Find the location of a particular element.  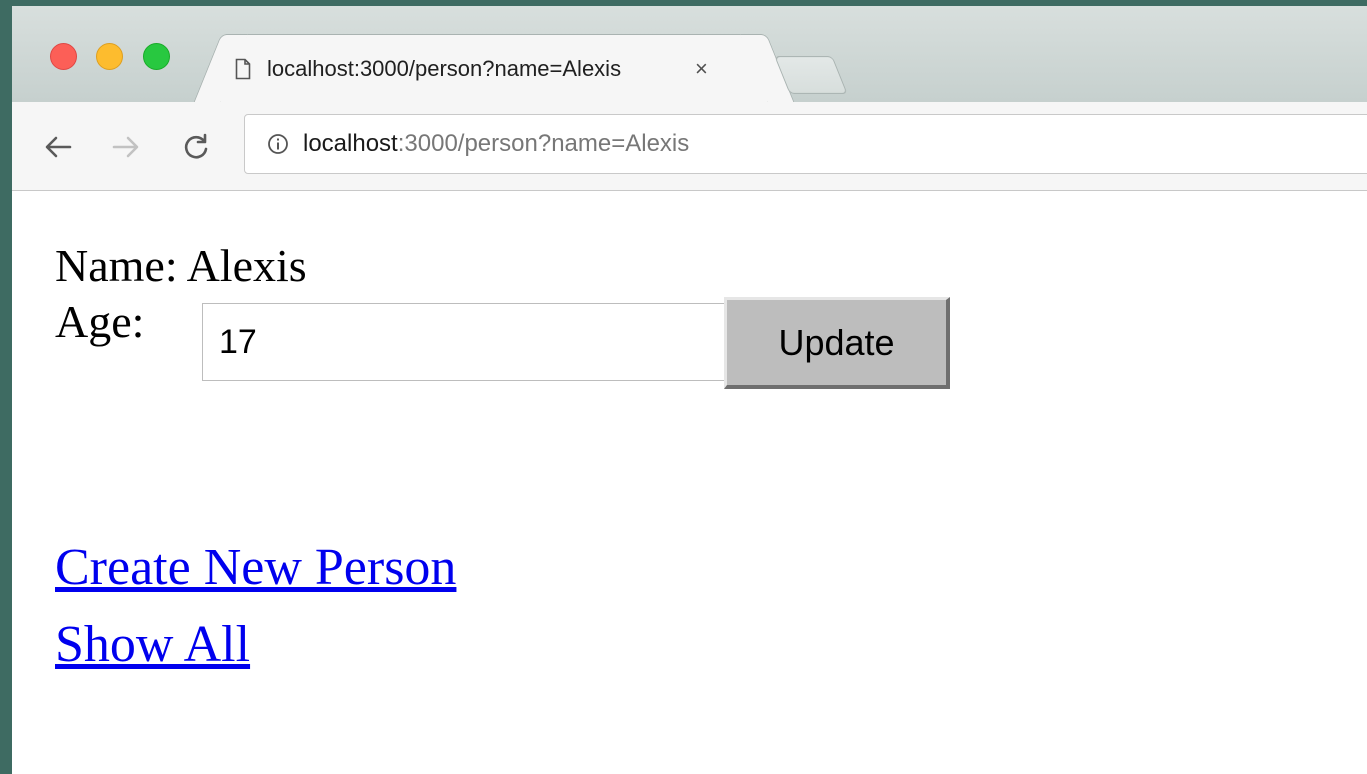

person-name: Name: Alexis is located at coordinates (181, 265).